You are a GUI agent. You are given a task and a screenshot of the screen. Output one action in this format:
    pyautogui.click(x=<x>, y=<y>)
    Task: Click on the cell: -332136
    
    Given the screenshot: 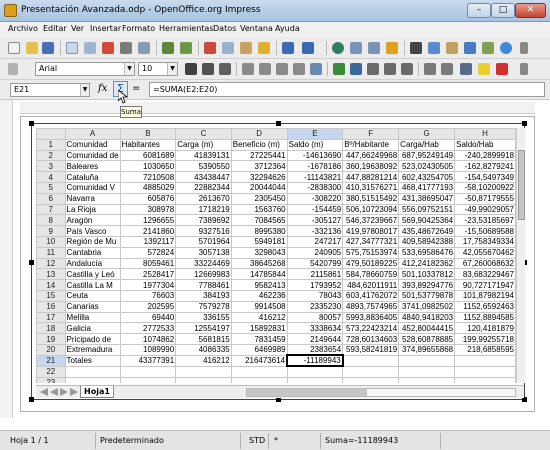 What is the action you would take?
    pyautogui.click(x=315, y=231)
    